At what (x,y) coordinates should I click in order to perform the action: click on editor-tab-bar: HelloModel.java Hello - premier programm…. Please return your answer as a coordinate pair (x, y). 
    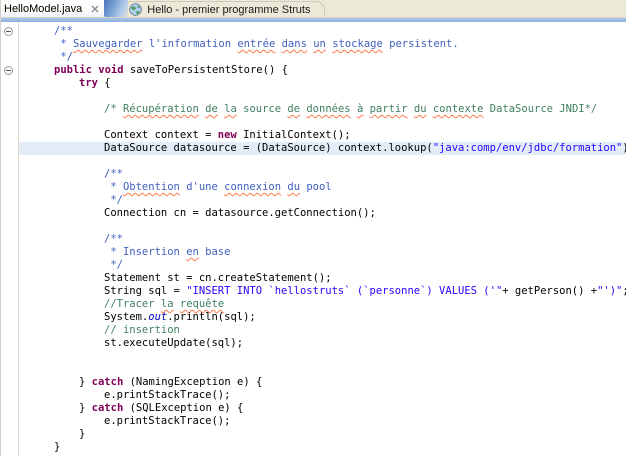
    Looking at the image, I should click on (313, 9).